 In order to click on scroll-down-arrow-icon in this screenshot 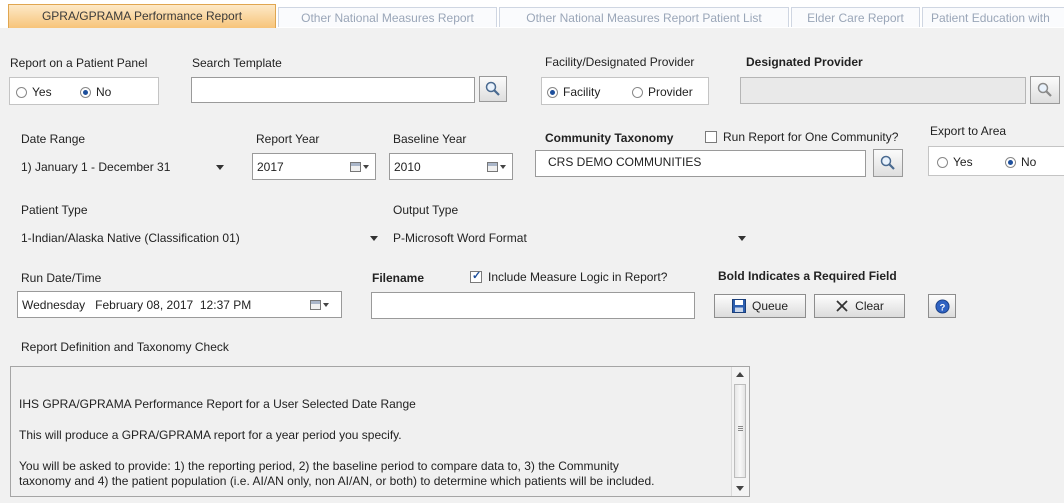, I will do `click(740, 488)`.